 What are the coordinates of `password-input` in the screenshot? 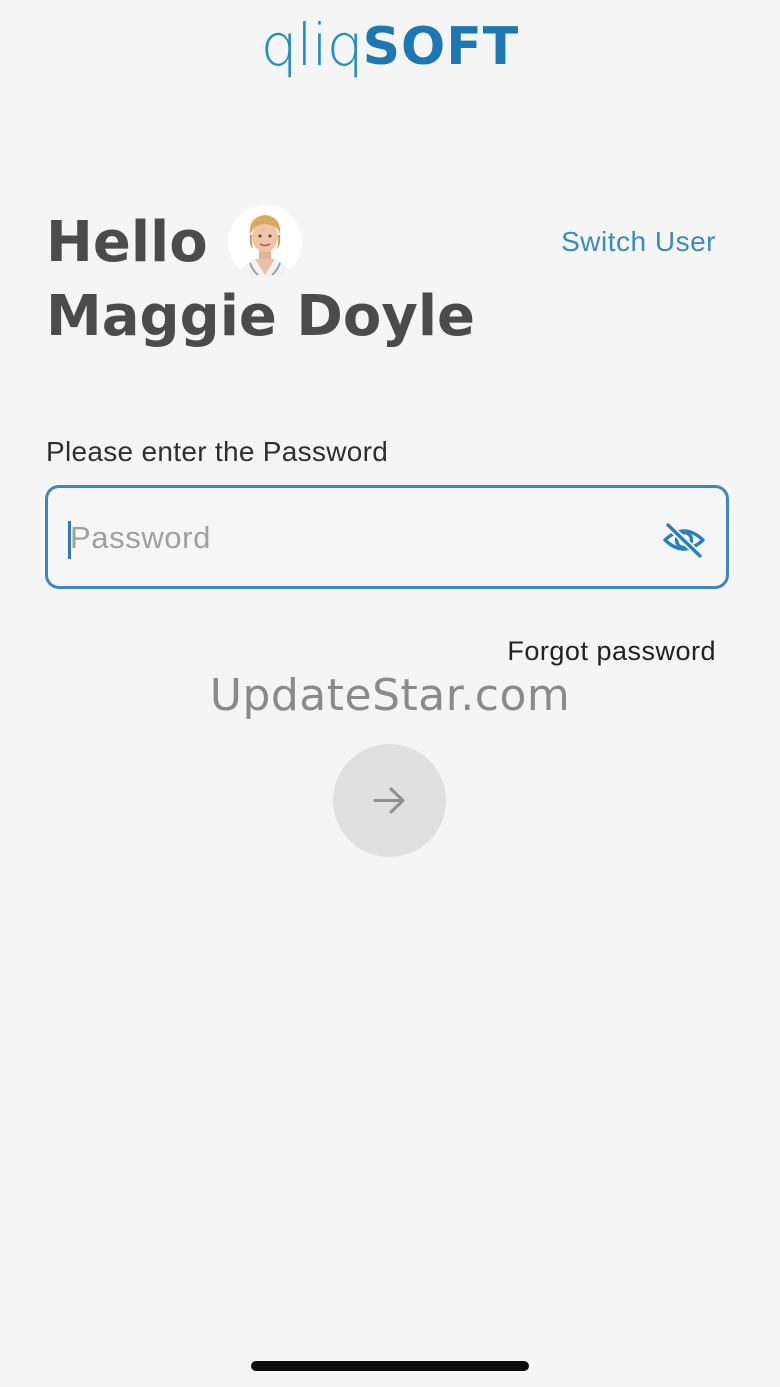 It's located at (350, 538).